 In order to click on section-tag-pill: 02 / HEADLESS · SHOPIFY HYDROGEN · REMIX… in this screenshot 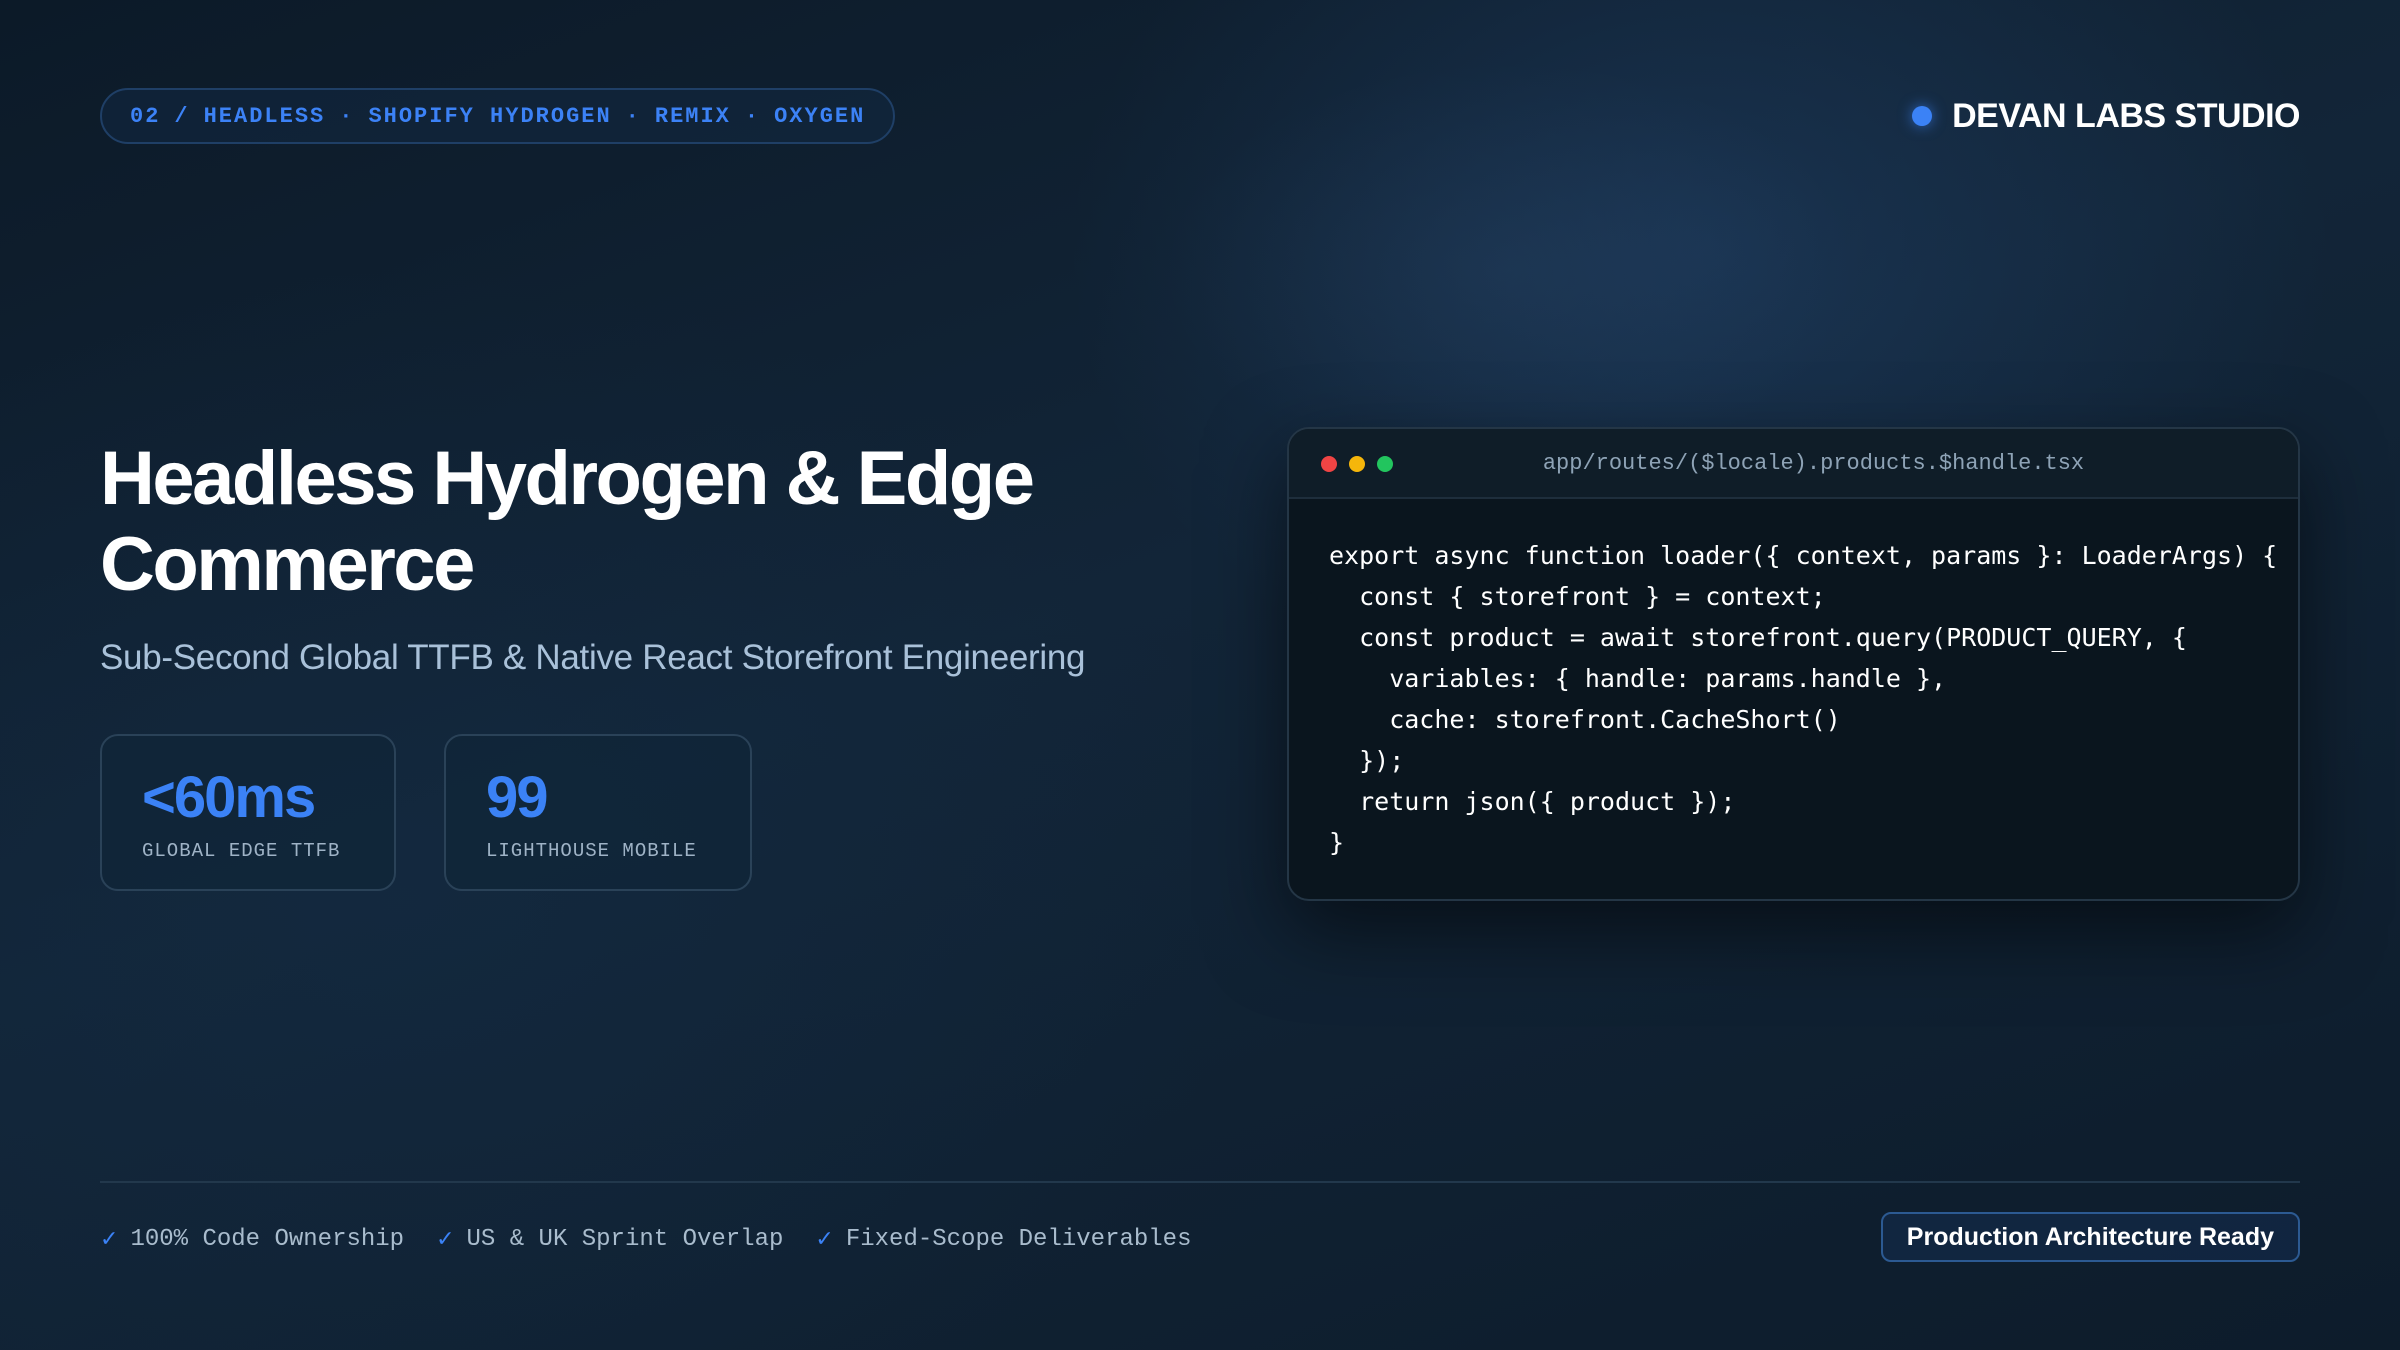, I will do `click(498, 116)`.